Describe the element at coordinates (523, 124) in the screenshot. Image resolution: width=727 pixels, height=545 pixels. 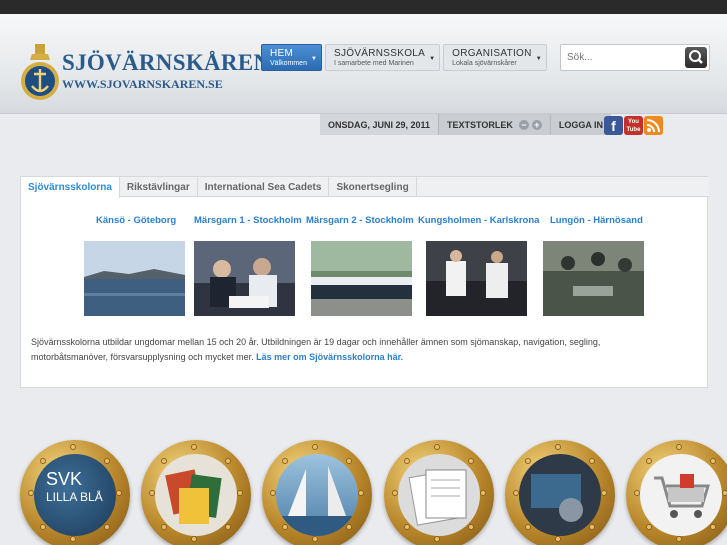
I see `decrease-text-button: −` at that location.